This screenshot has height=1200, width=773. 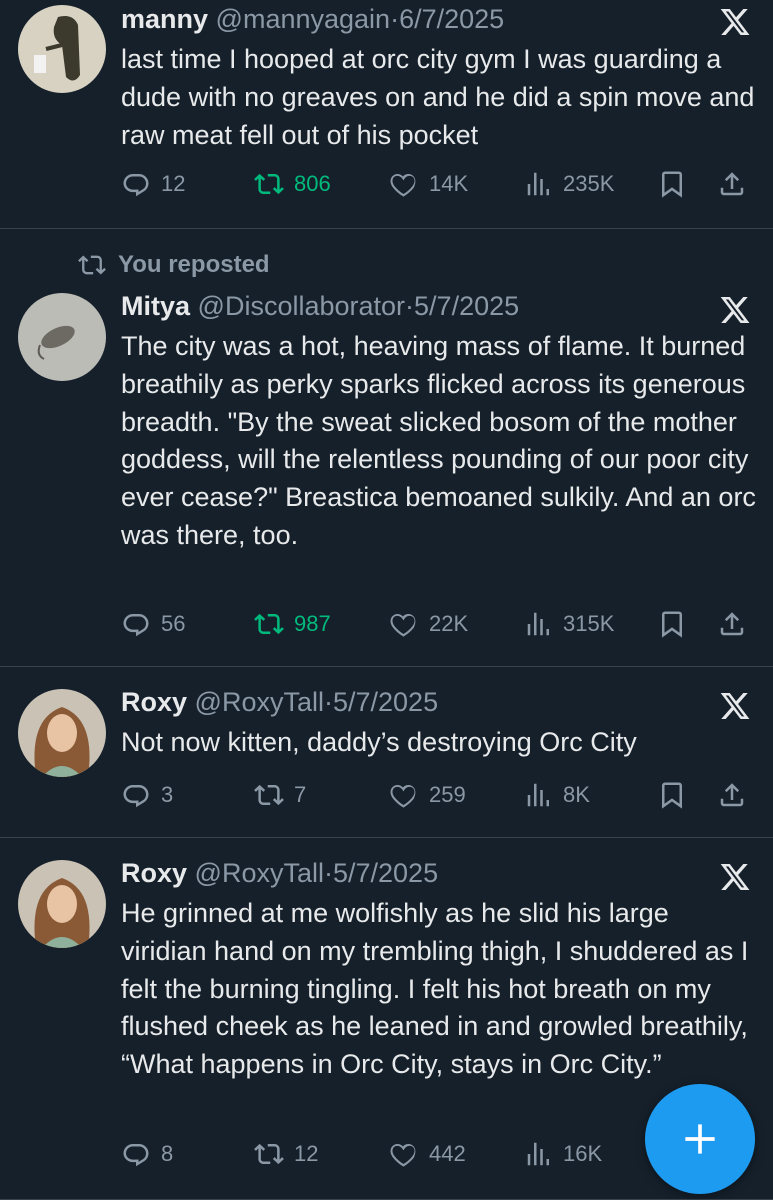 What do you see at coordinates (428, 184) in the screenshot?
I see `like-button: 14K` at bounding box center [428, 184].